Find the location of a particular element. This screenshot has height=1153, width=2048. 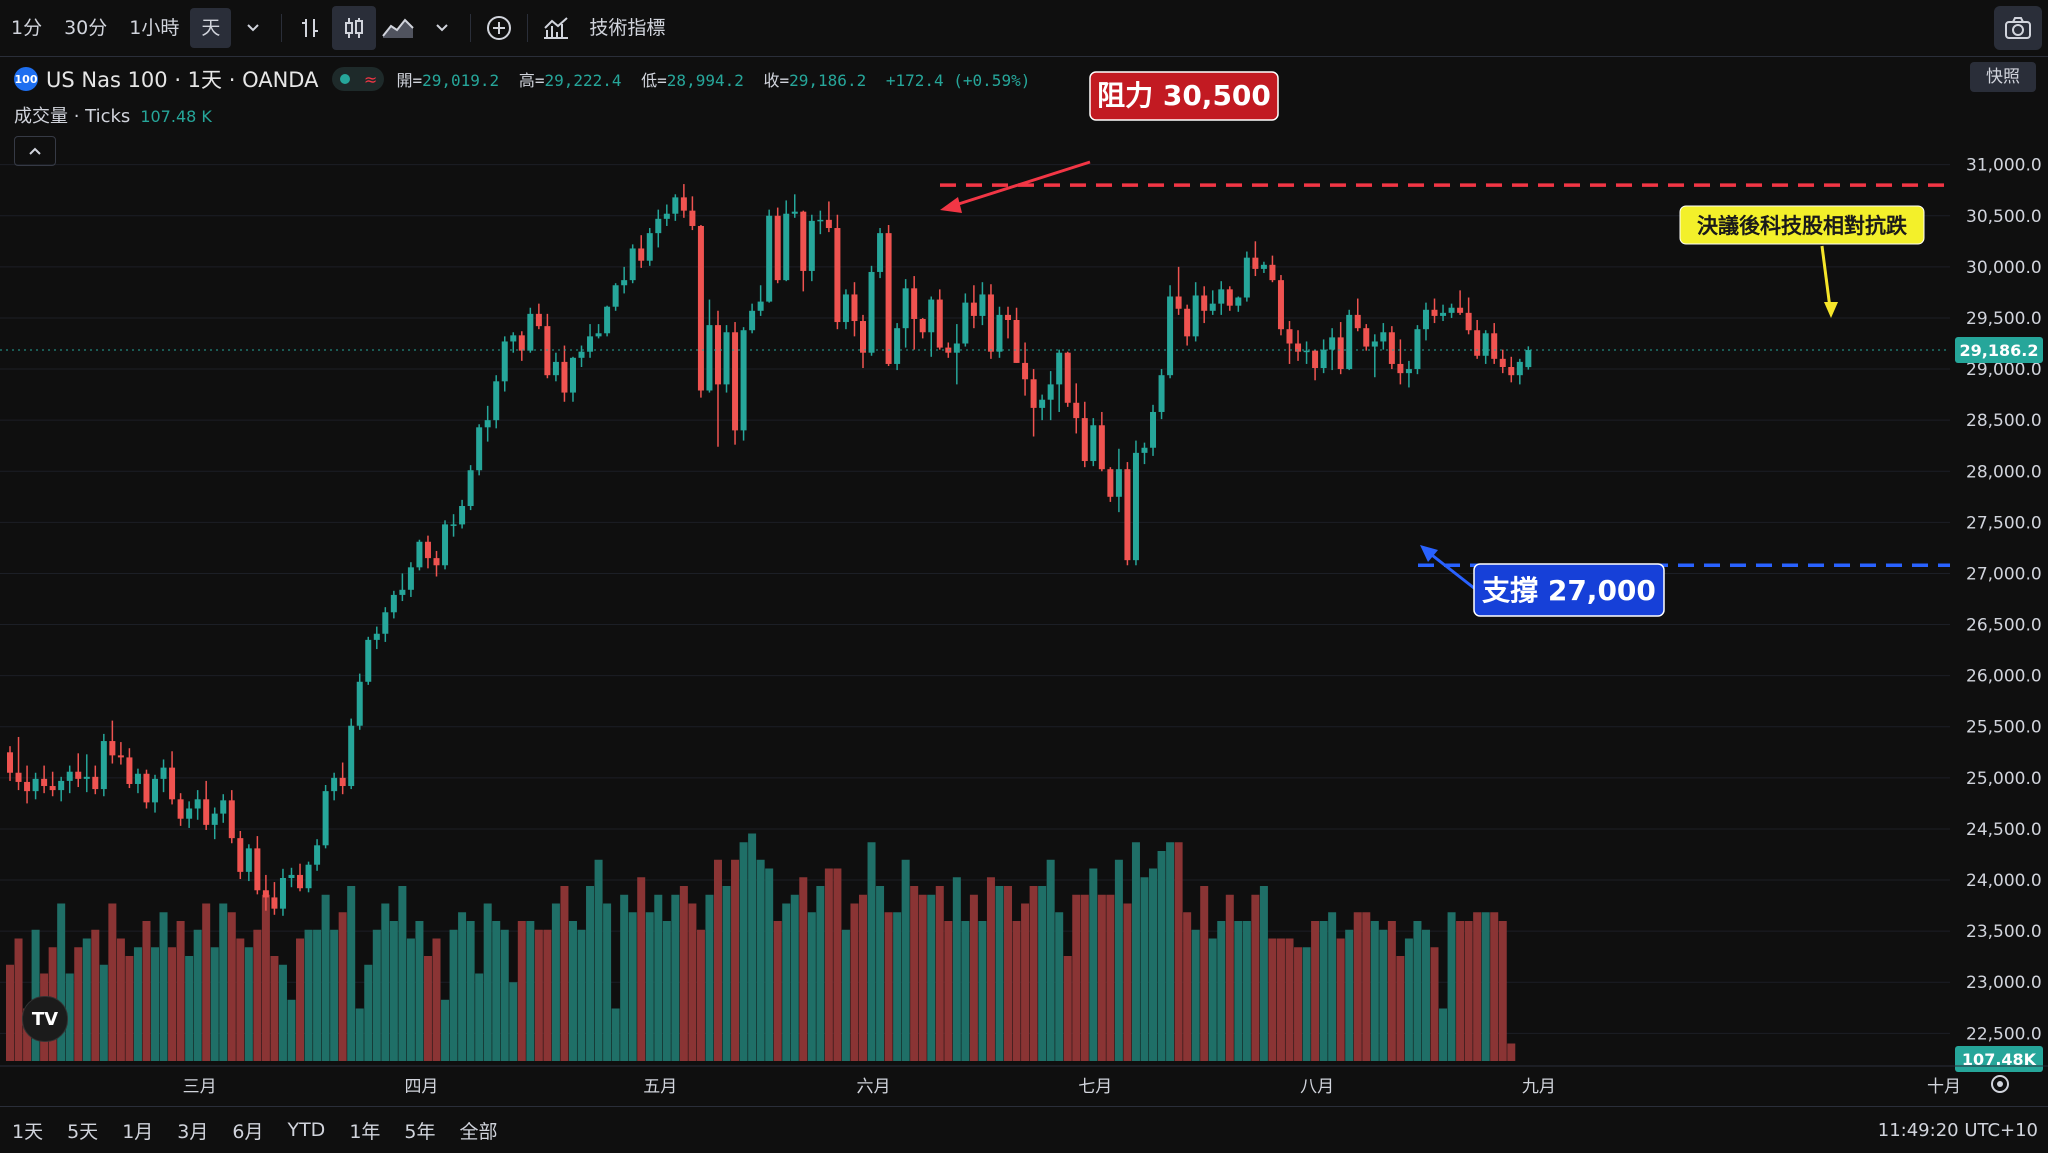

range-3m: 3月 is located at coordinates (192, 1130).